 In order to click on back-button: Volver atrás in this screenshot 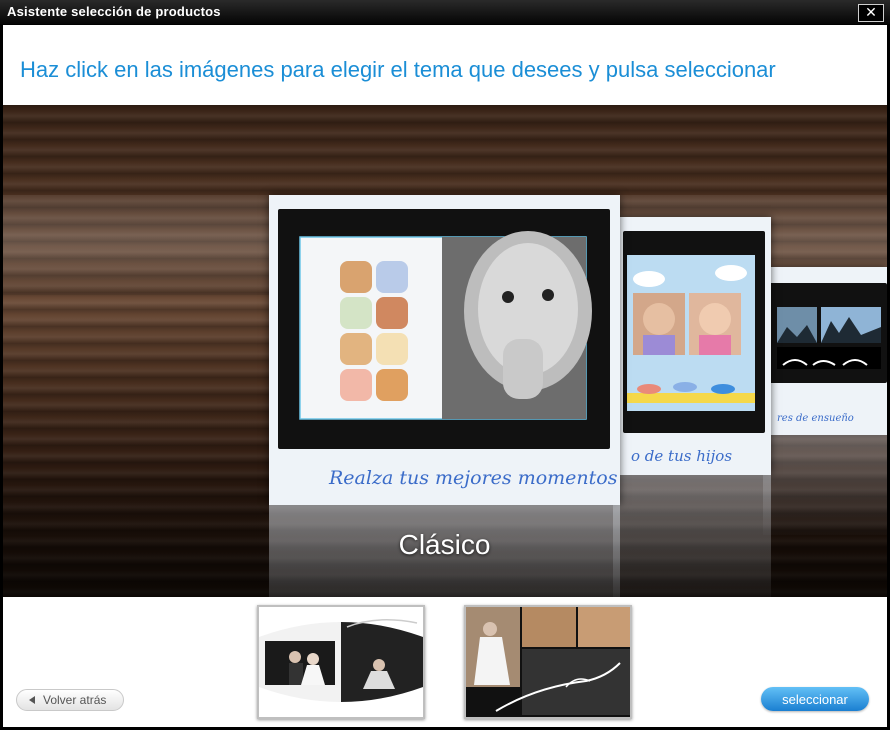, I will do `click(70, 700)`.